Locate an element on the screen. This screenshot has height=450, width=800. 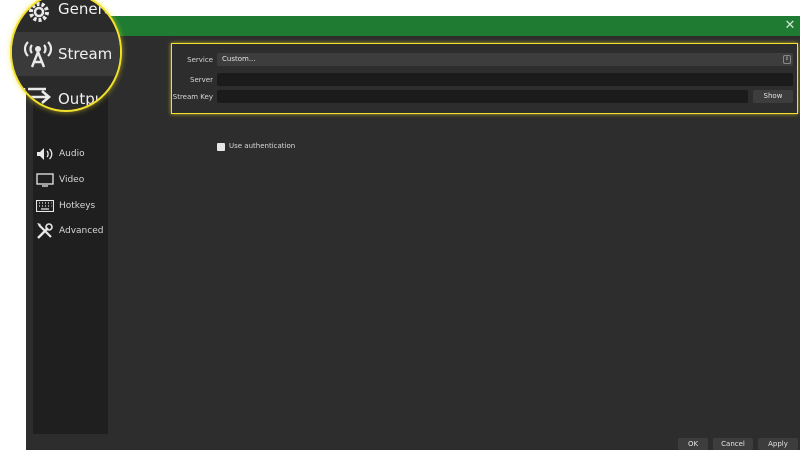
sidebar-item-audio: Audio is located at coordinates (70, 154).